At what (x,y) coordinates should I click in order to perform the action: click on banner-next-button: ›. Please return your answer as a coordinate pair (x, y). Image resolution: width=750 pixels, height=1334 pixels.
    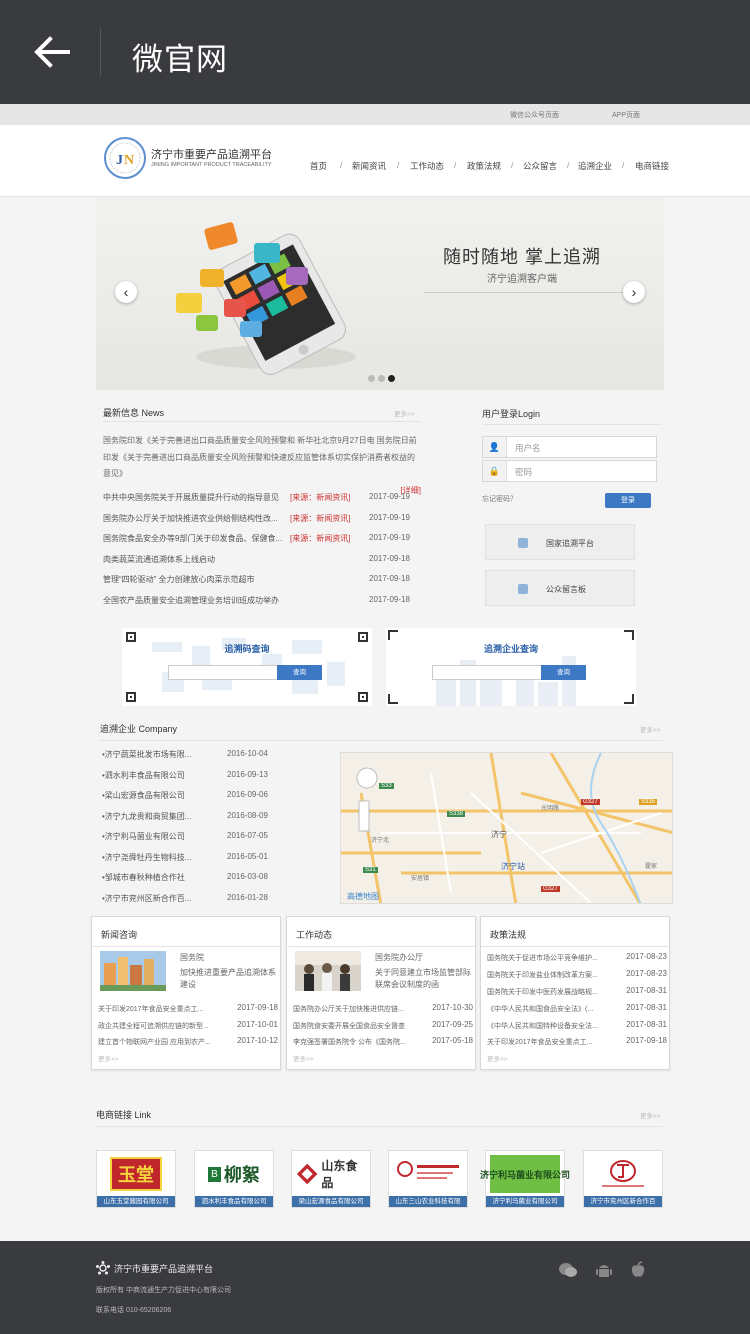
    Looking at the image, I should click on (634, 292).